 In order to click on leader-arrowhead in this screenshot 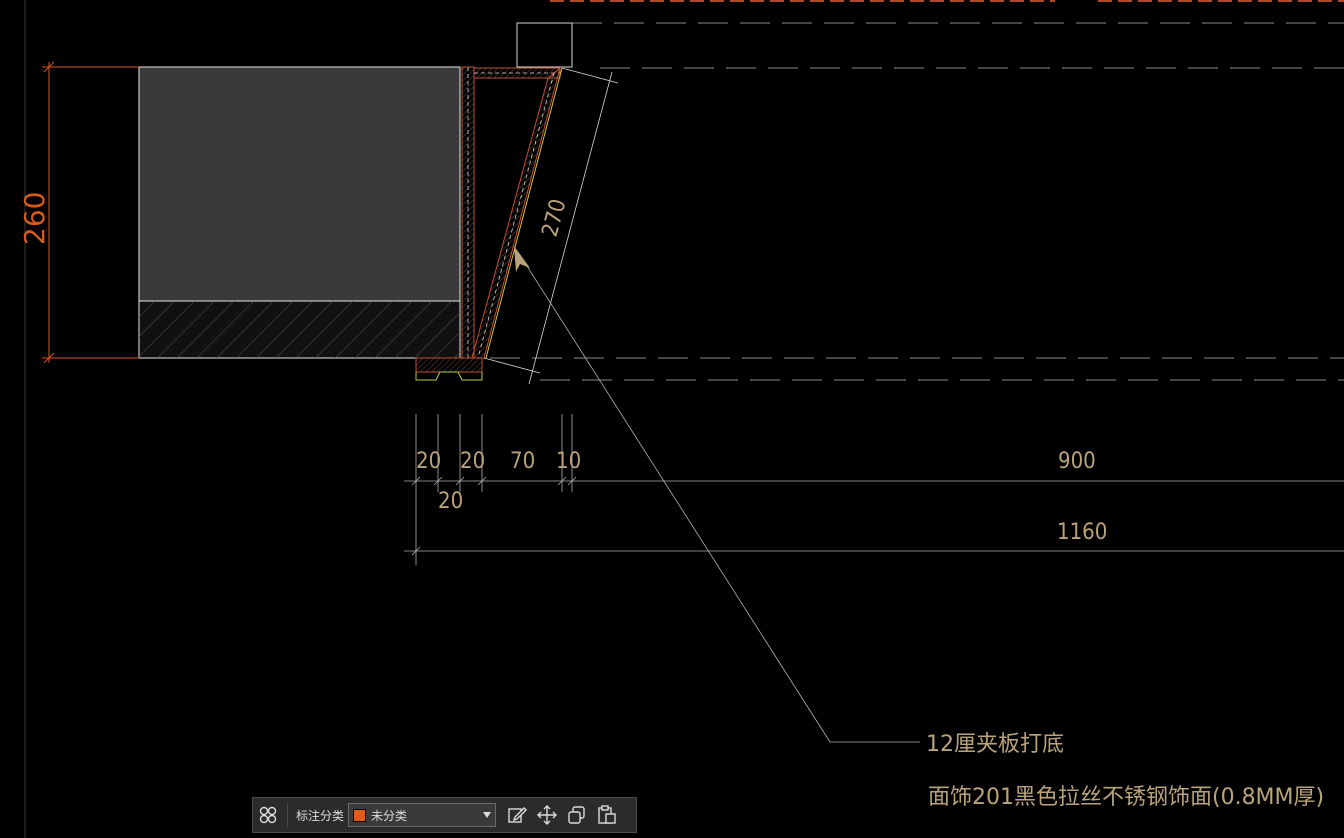, I will do `click(522, 259)`.